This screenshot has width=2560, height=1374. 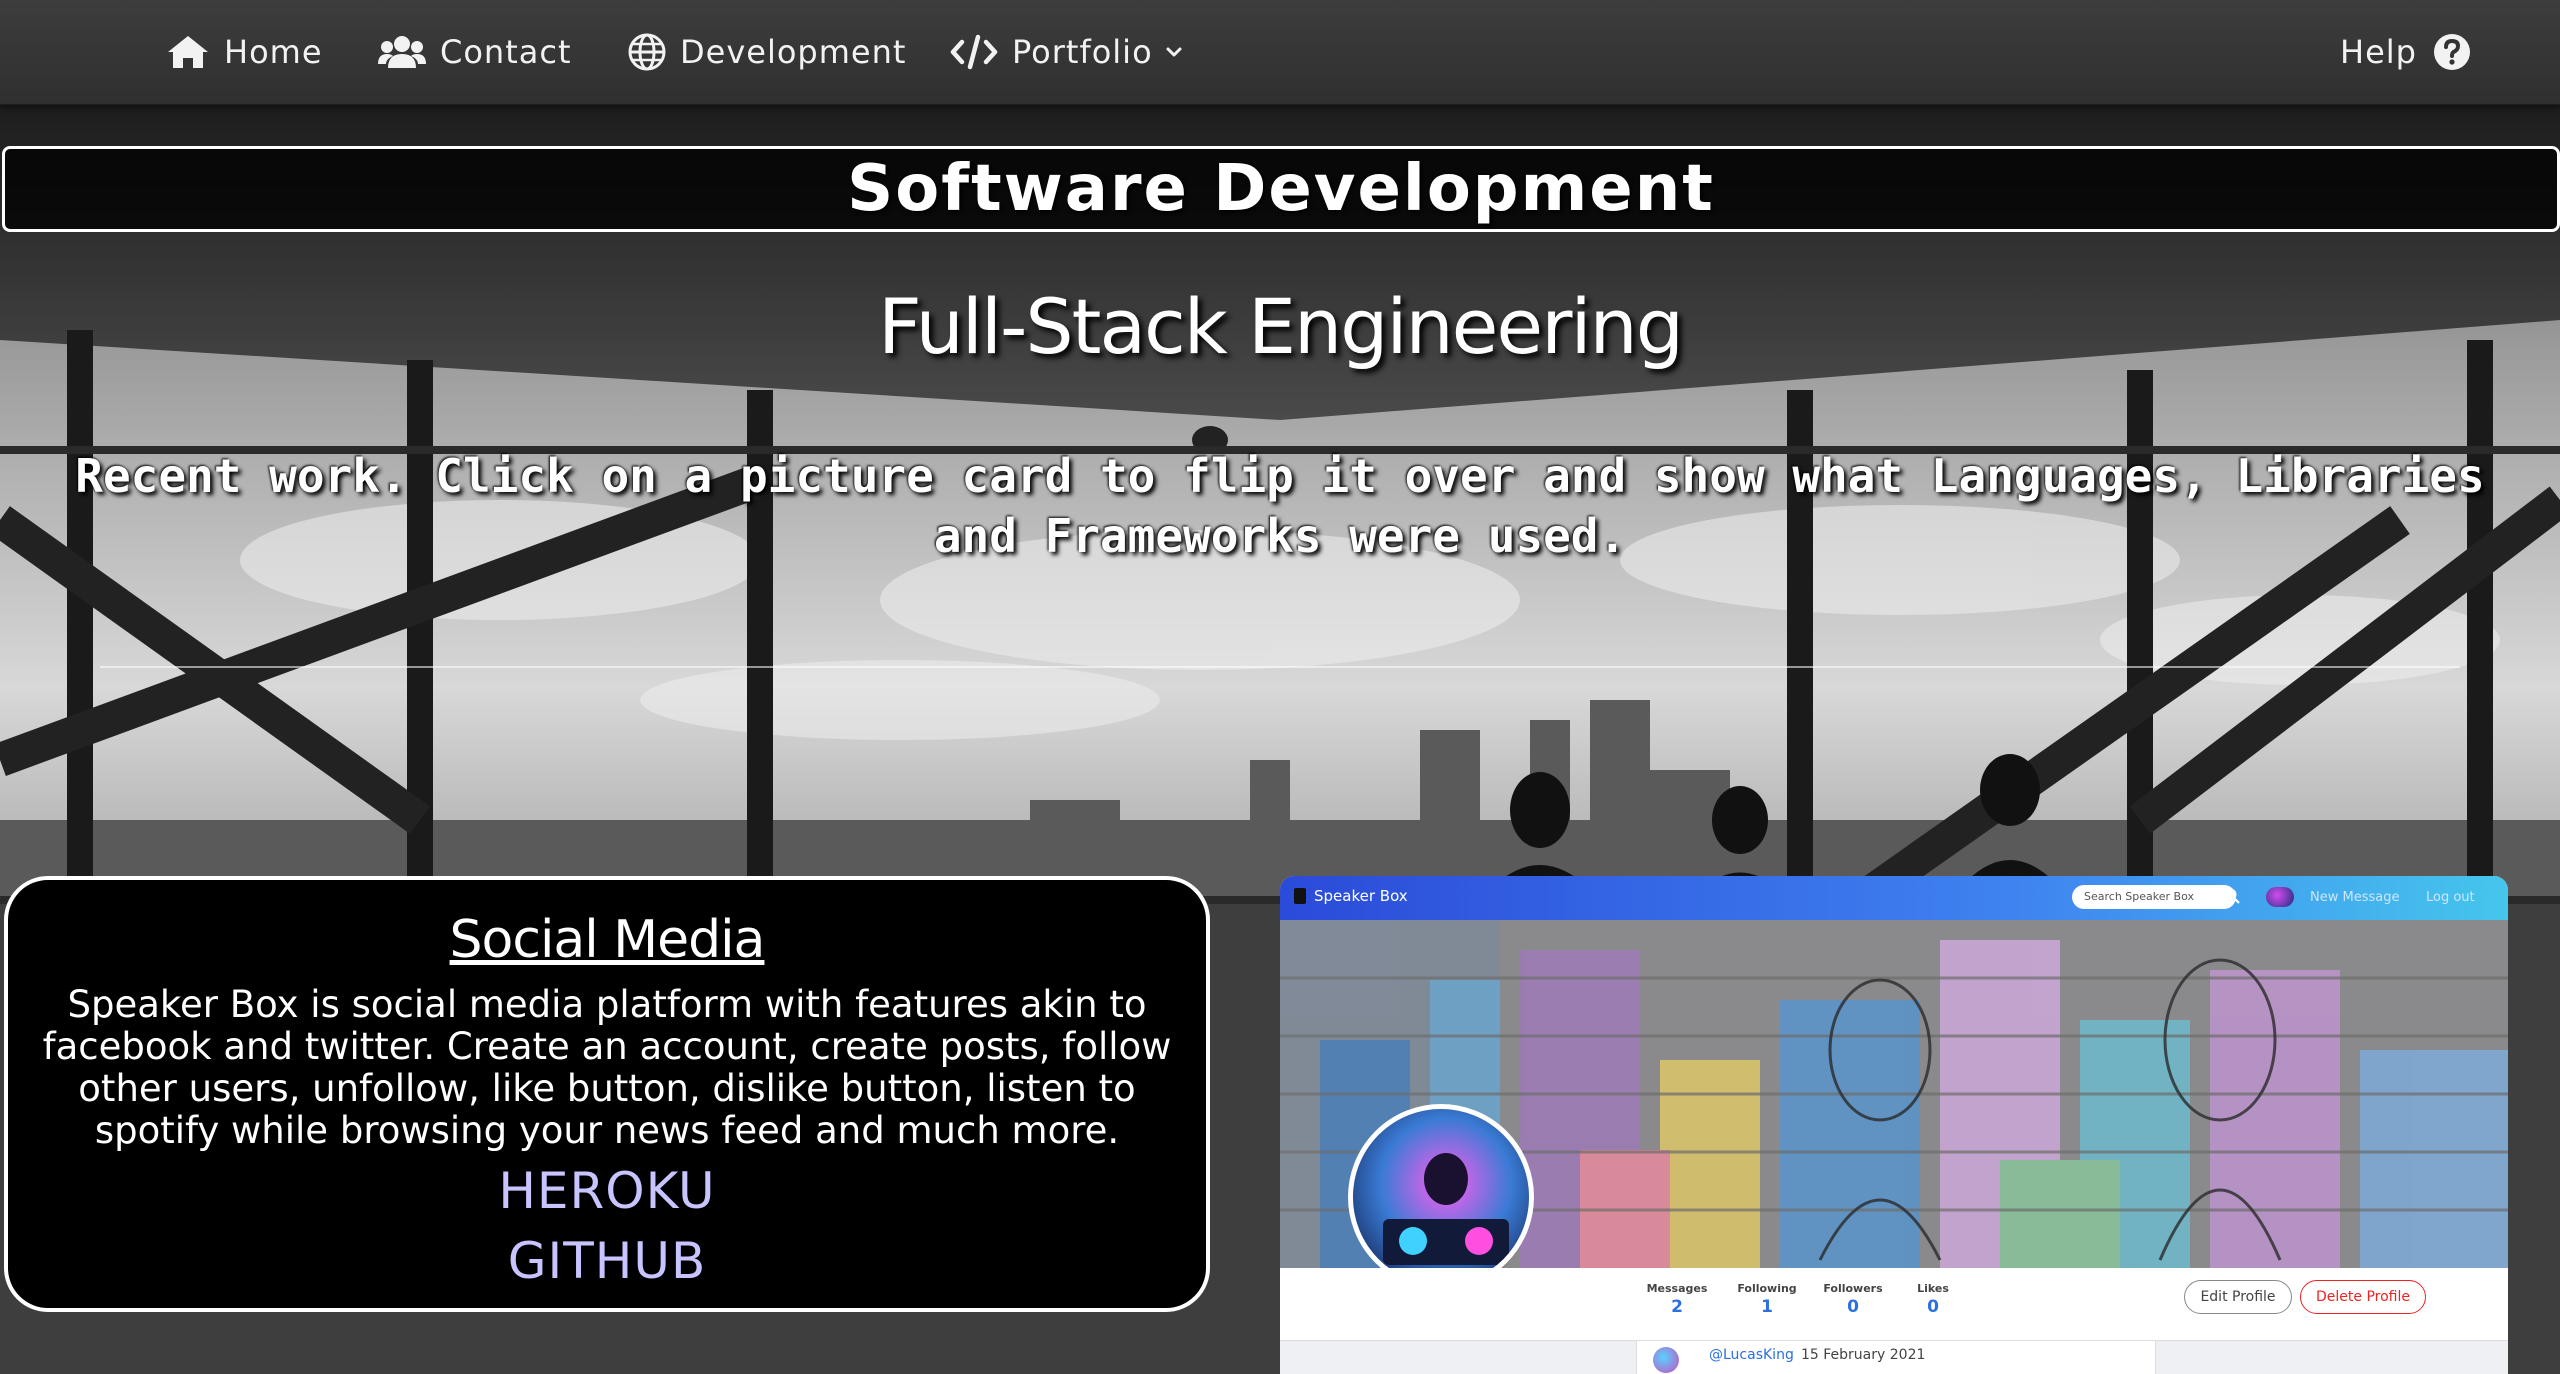 I want to click on preview-edit-profile-button: Edit Profile, so click(x=2238, y=1297).